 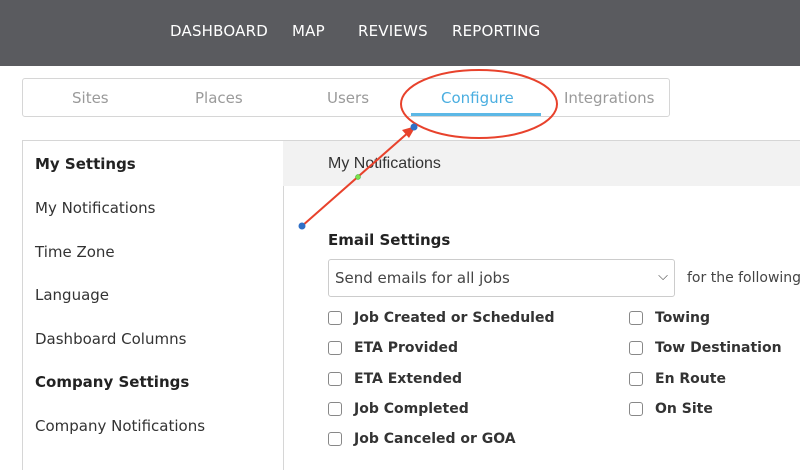 I want to click on annotation-overlay, so click(x=428, y=149).